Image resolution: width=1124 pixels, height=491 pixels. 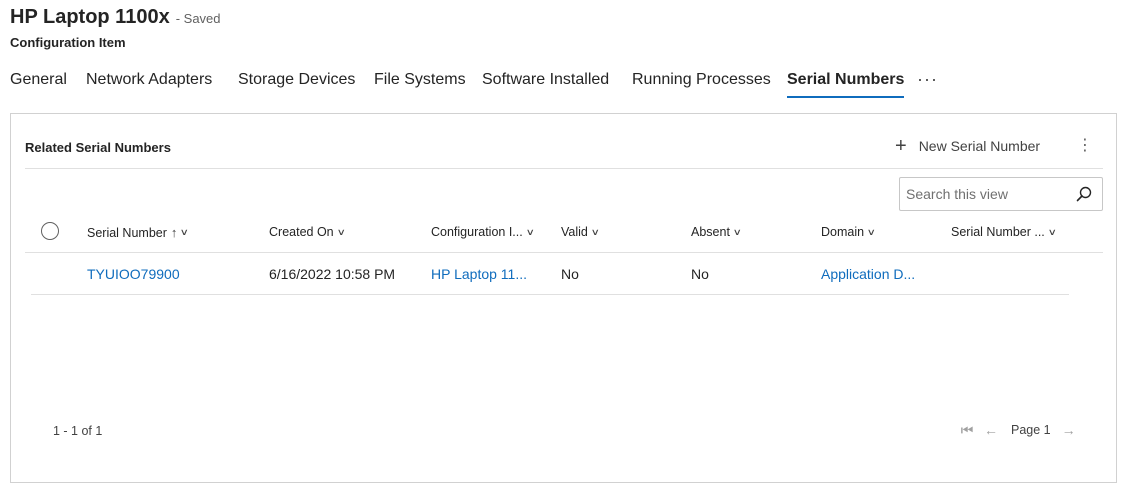 What do you see at coordinates (967, 430) in the screenshot?
I see `first-page-icon: ⏮` at bounding box center [967, 430].